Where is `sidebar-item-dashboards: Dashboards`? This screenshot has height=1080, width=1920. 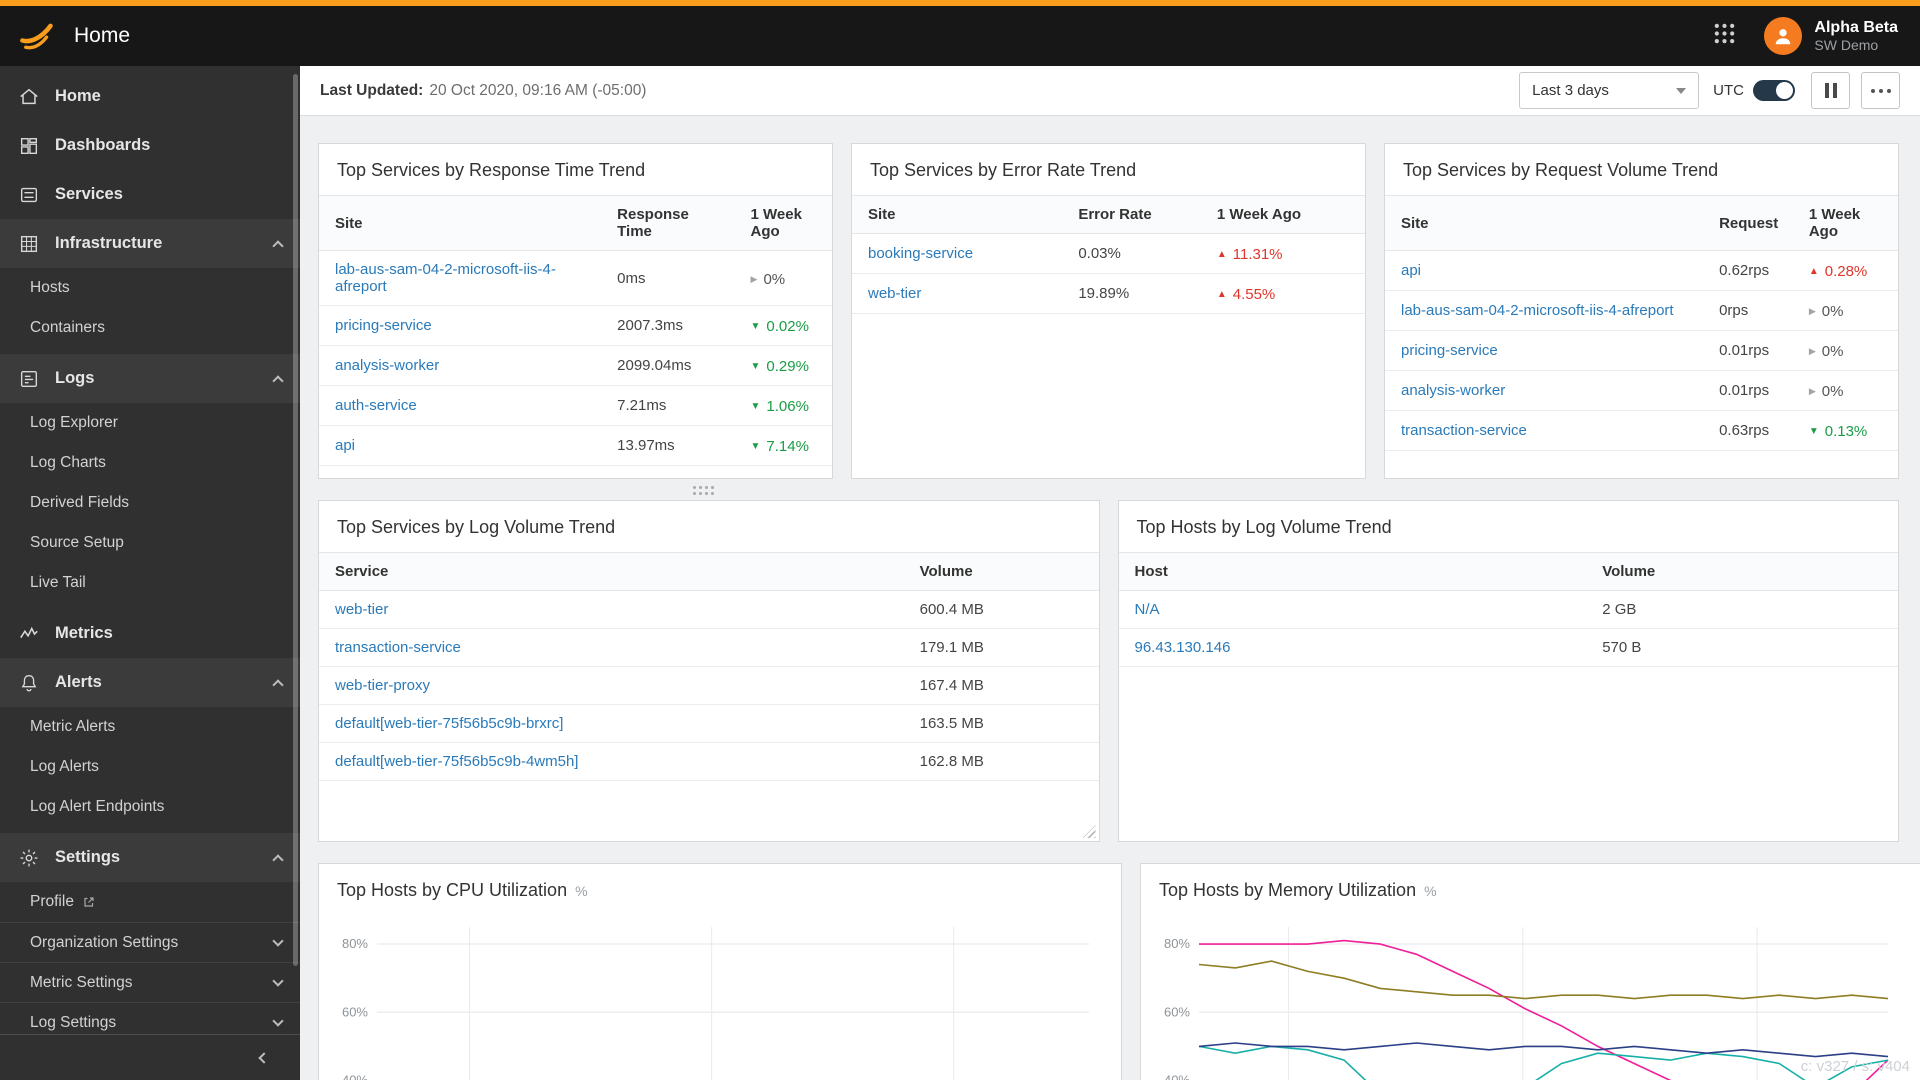 sidebar-item-dashboards: Dashboards is located at coordinates (150, 145).